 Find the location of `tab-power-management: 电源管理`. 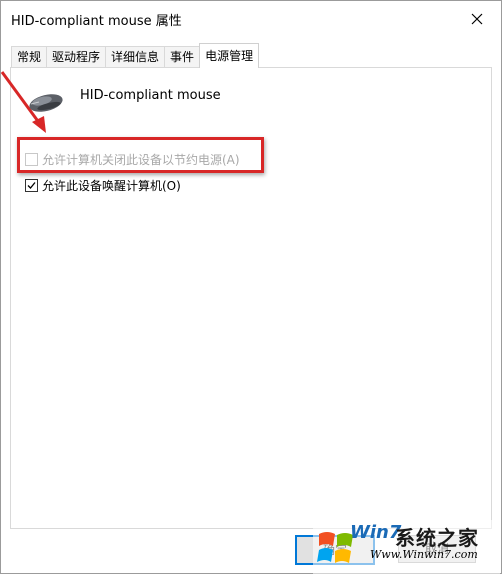

tab-power-management: 电源管理 is located at coordinates (229, 55).